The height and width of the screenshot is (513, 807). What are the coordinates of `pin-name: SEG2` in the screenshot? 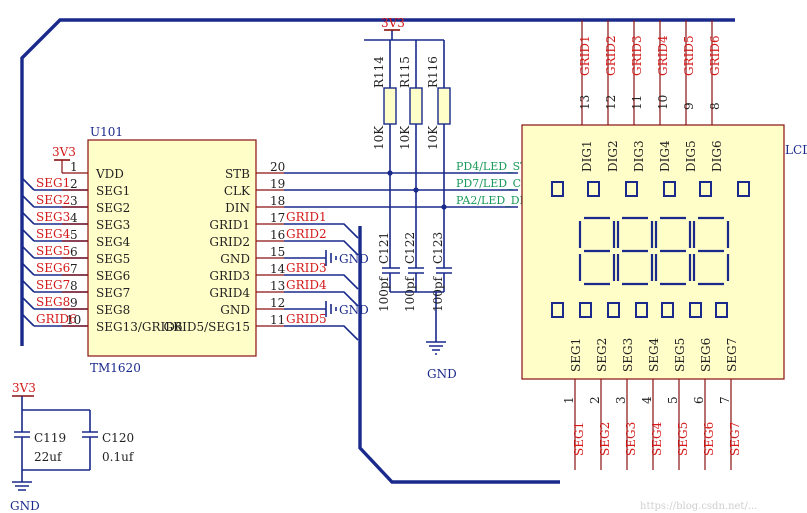 It's located at (113, 208).